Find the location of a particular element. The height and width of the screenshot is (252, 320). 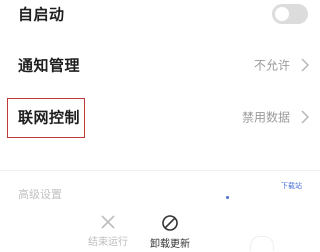

uninstall-updates-label: 卸载更新 is located at coordinates (170, 244).